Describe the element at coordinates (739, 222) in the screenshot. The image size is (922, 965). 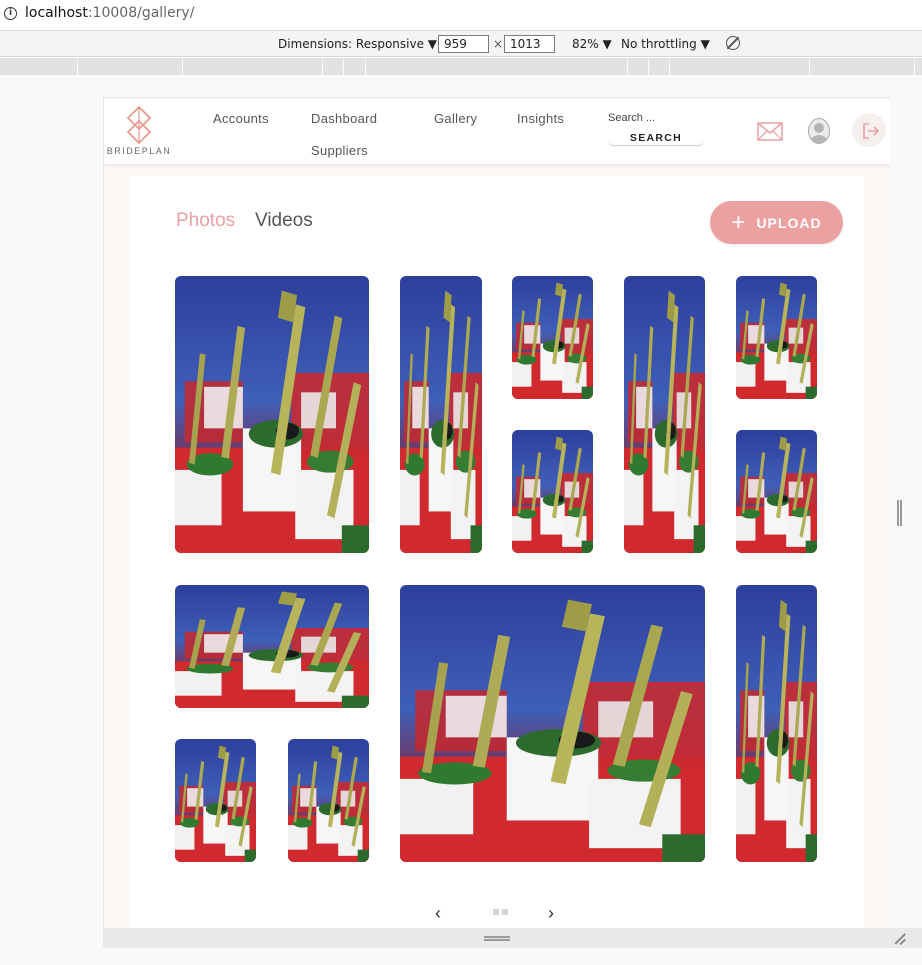
I see `plus-icon: +` at that location.